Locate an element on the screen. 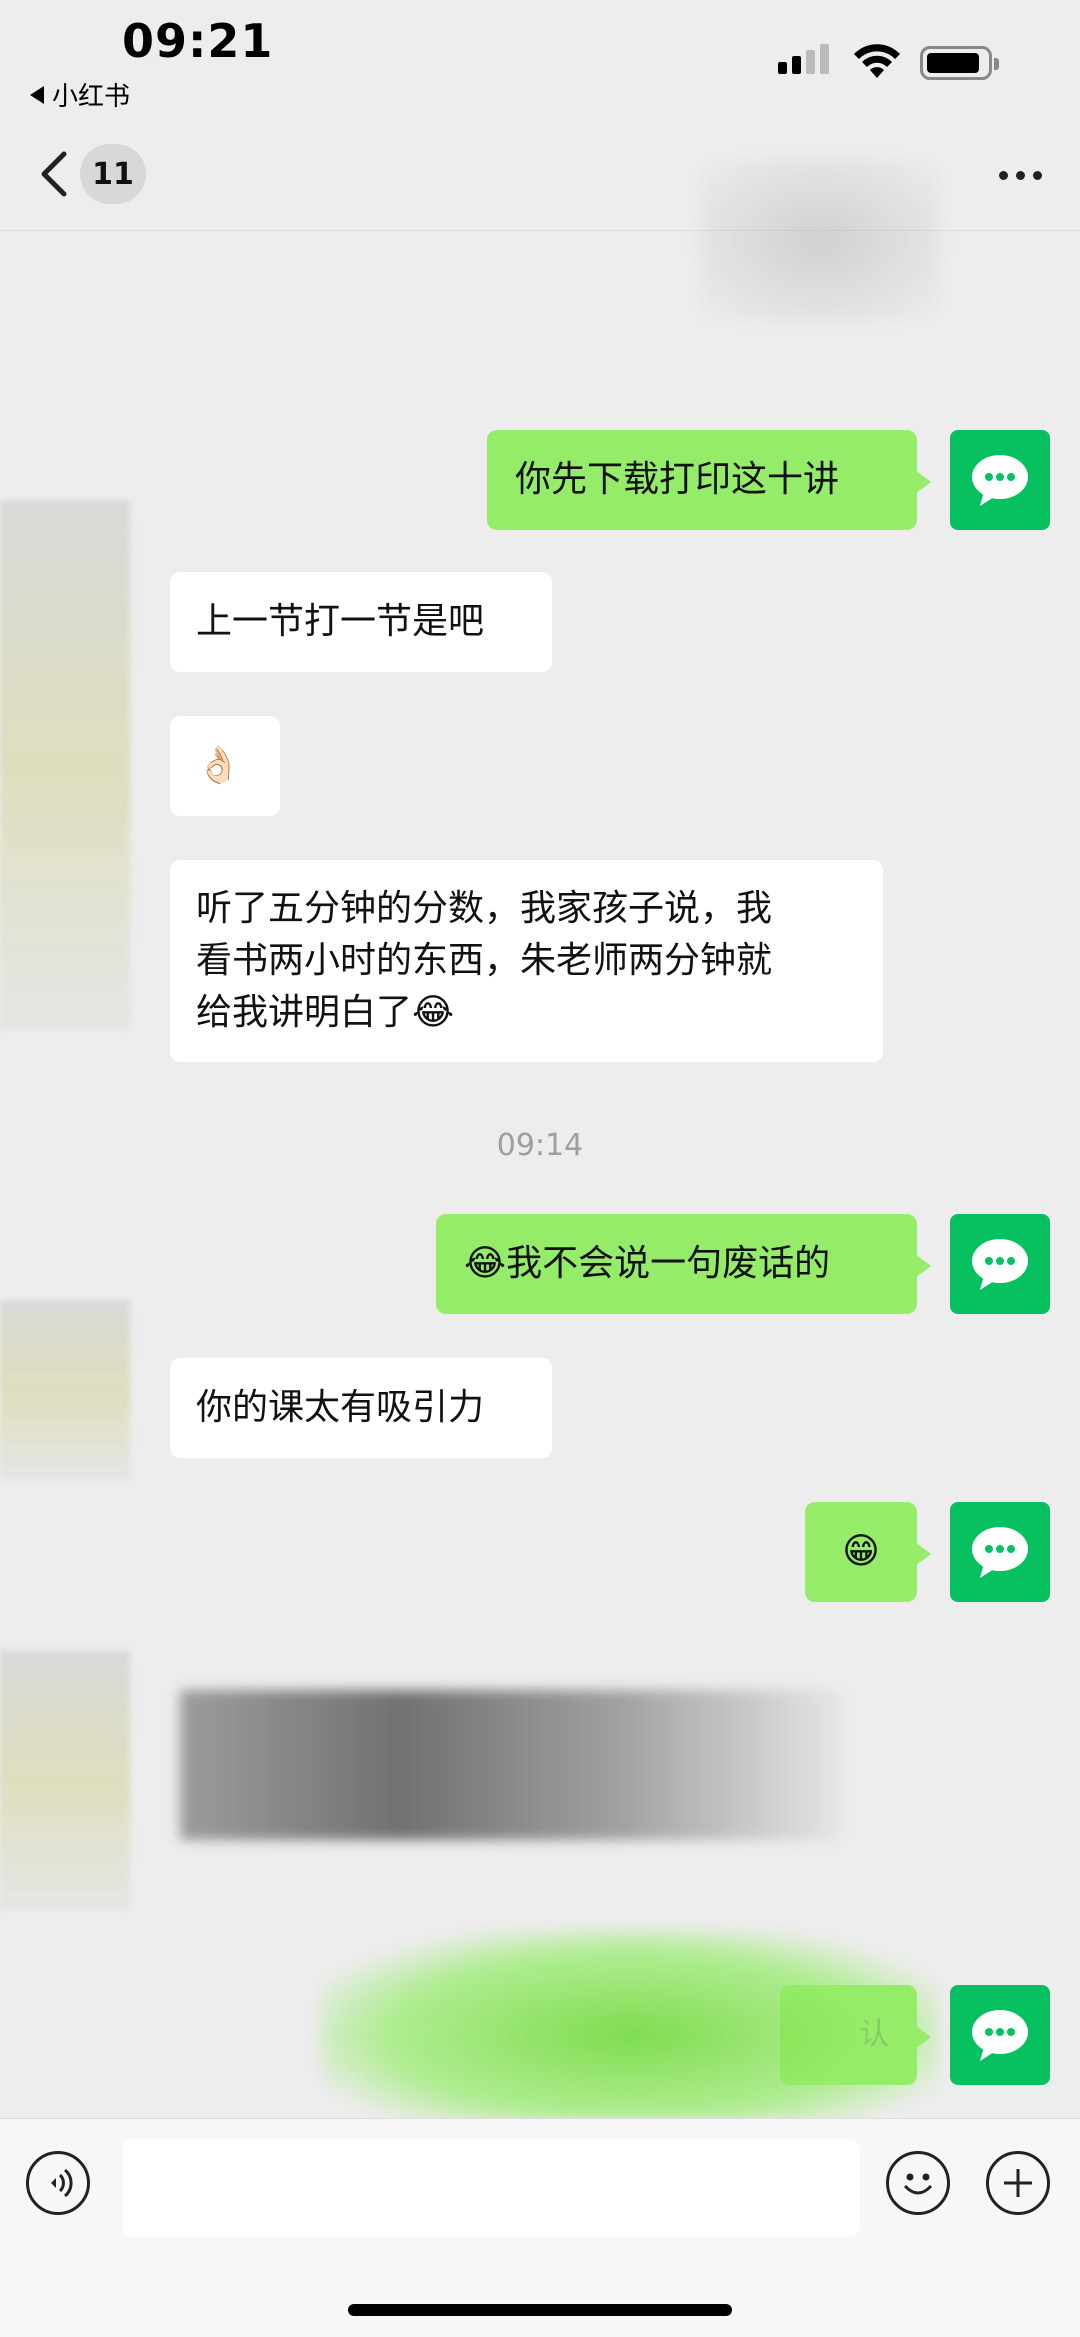 This screenshot has height=2337, width=1080. message-text: 你先下载打印这十讲 is located at coordinates (677, 479).